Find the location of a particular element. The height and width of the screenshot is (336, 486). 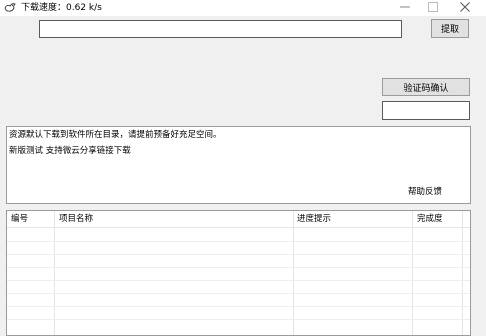

maximize-icon is located at coordinates (433, 8).